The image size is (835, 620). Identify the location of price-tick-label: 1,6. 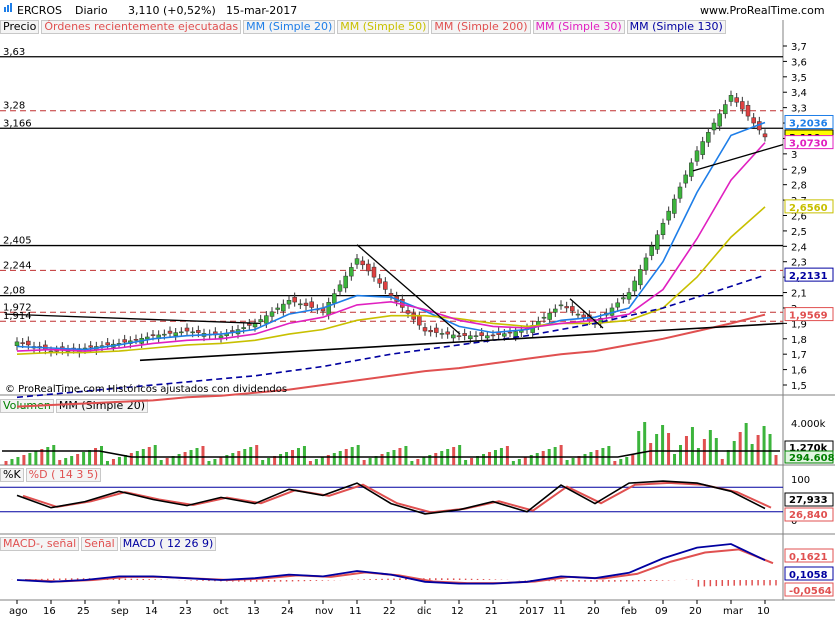
(799, 371).